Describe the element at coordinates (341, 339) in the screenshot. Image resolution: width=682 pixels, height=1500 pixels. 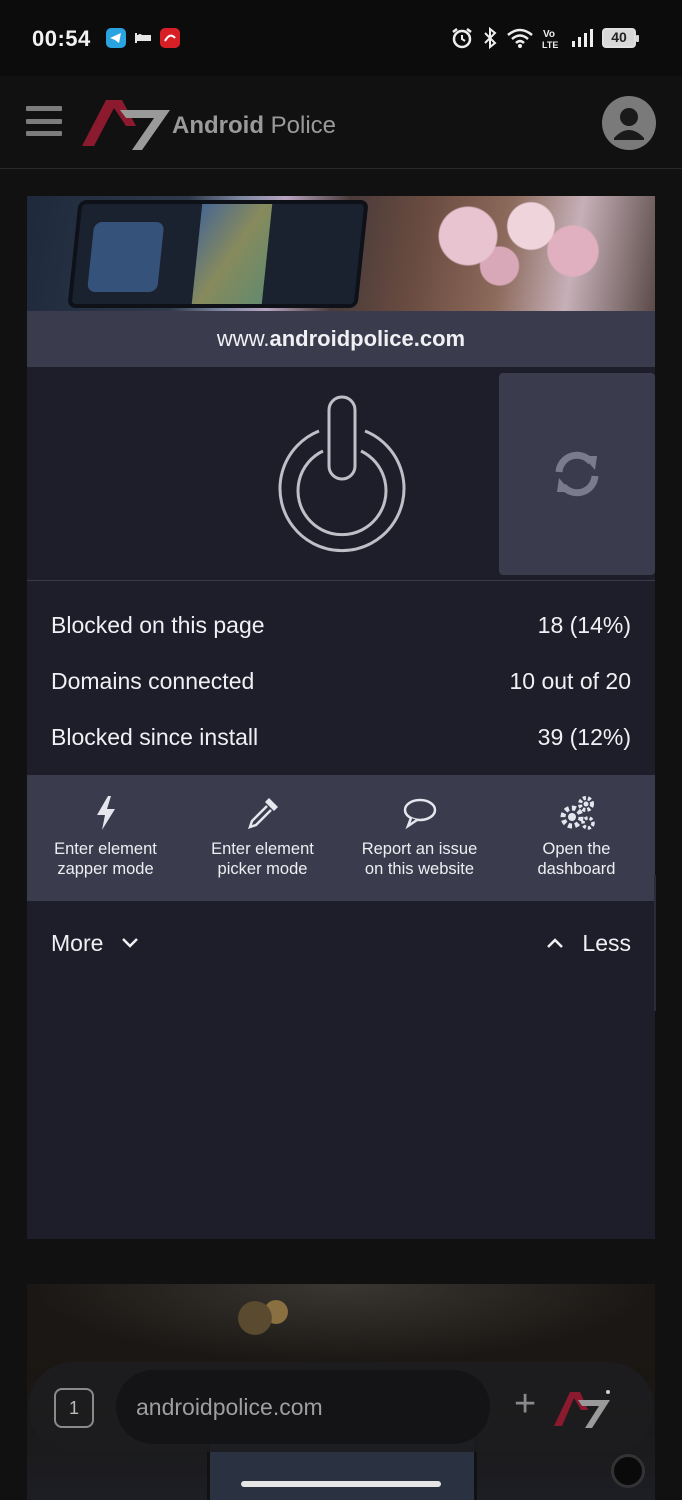
I see `popup-hostname: www.androidpolice.com` at that location.